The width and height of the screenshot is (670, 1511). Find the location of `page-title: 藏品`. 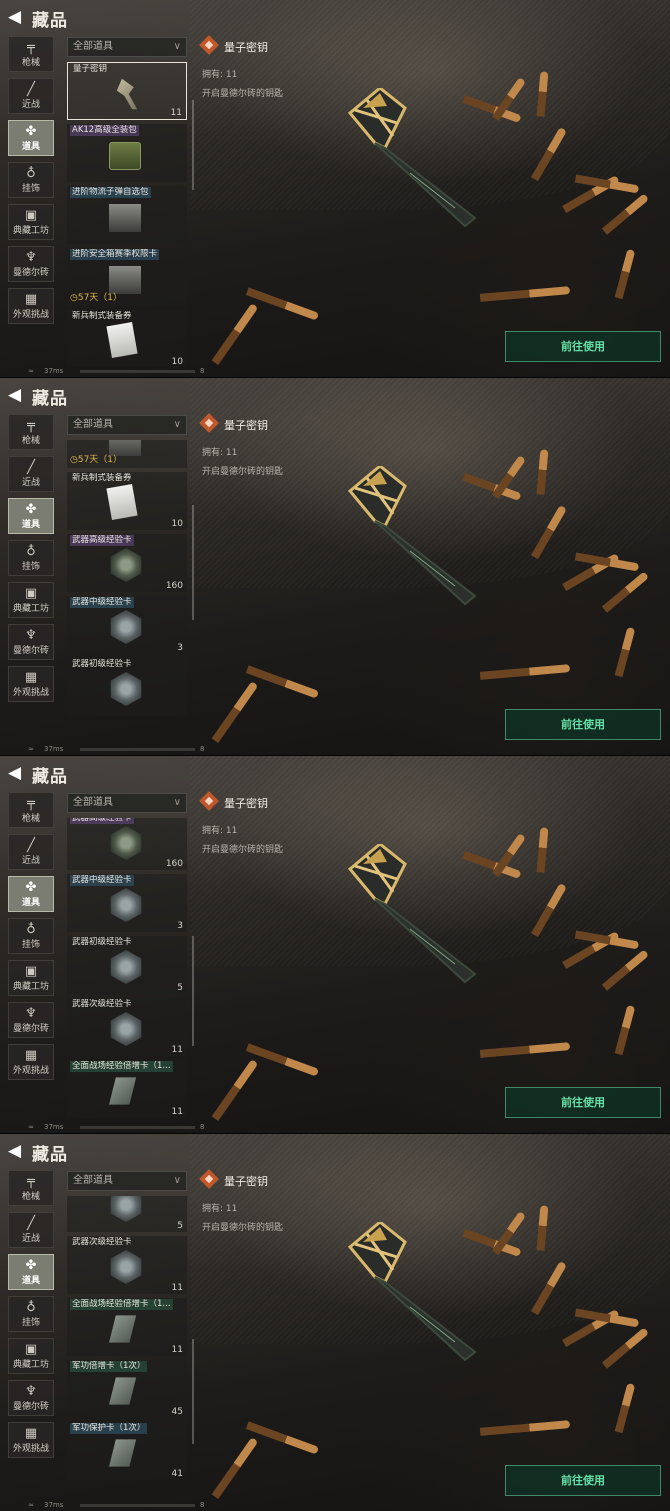

page-title: 藏品 is located at coordinates (50, 1155).